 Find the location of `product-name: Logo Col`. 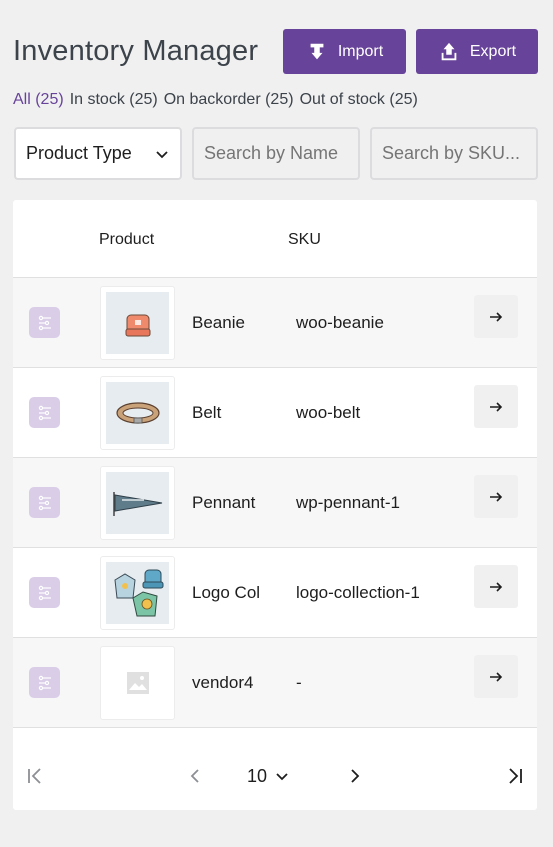

product-name: Logo Col is located at coordinates (226, 593).